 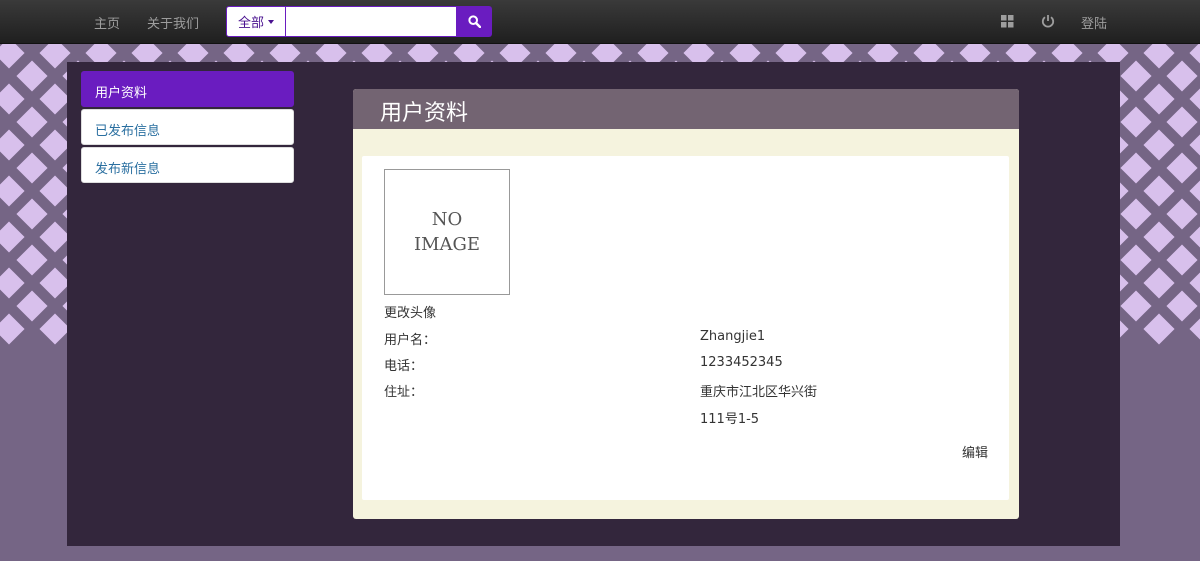 What do you see at coordinates (107, 22) in the screenshot?
I see `nav-home-link: 主页` at bounding box center [107, 22].